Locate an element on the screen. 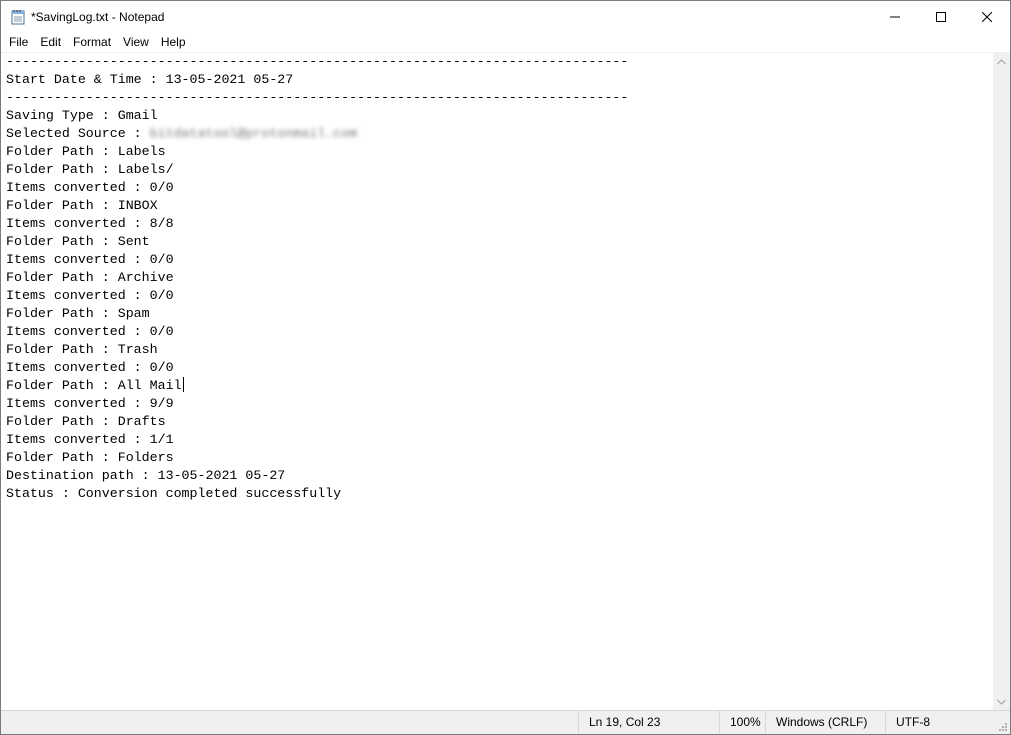 The width and height of the screenshot is (1011, 735). text-line: Folder Path : Labels is located at coordinates (499, 152).